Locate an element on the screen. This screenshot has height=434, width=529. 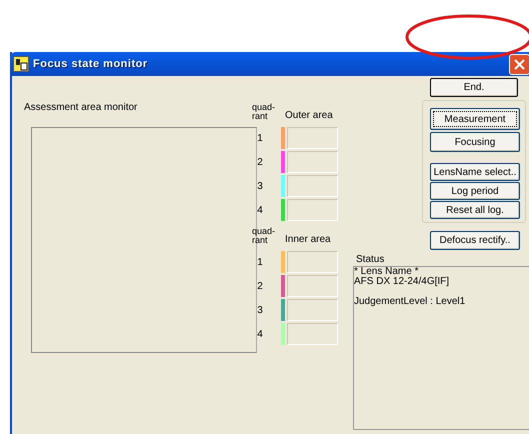
status-text: AFS DX 12-24/4G[IF] is located at coordinates (402, 282).